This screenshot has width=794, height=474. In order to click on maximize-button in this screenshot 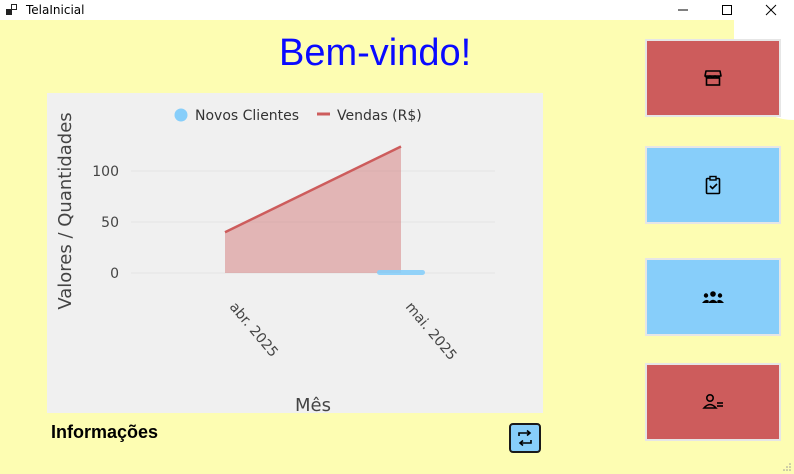, I will do `click(727, 10)`.